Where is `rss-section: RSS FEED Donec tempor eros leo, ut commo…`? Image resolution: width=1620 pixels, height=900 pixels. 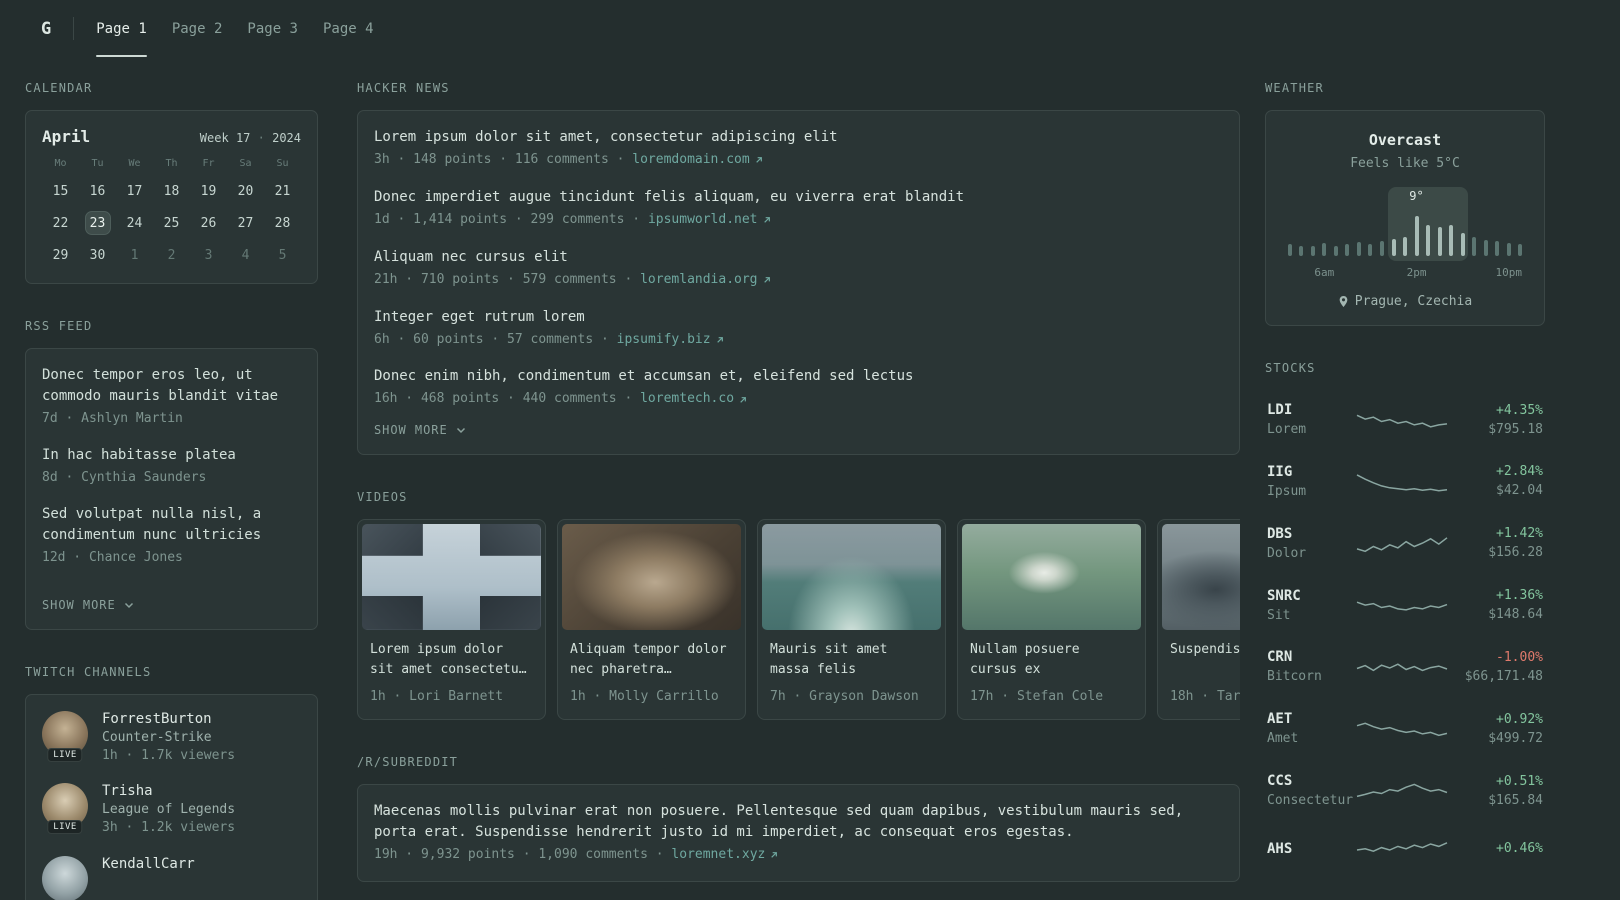 rss-section: RSS FEED Donec tempor eros leo, ut commo… is located at coordinates (171, 474).